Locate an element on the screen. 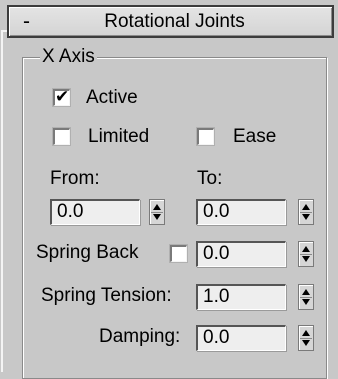 This screenshot has width=338, height=379. to-label: To: is located at coordinates (210, 178).